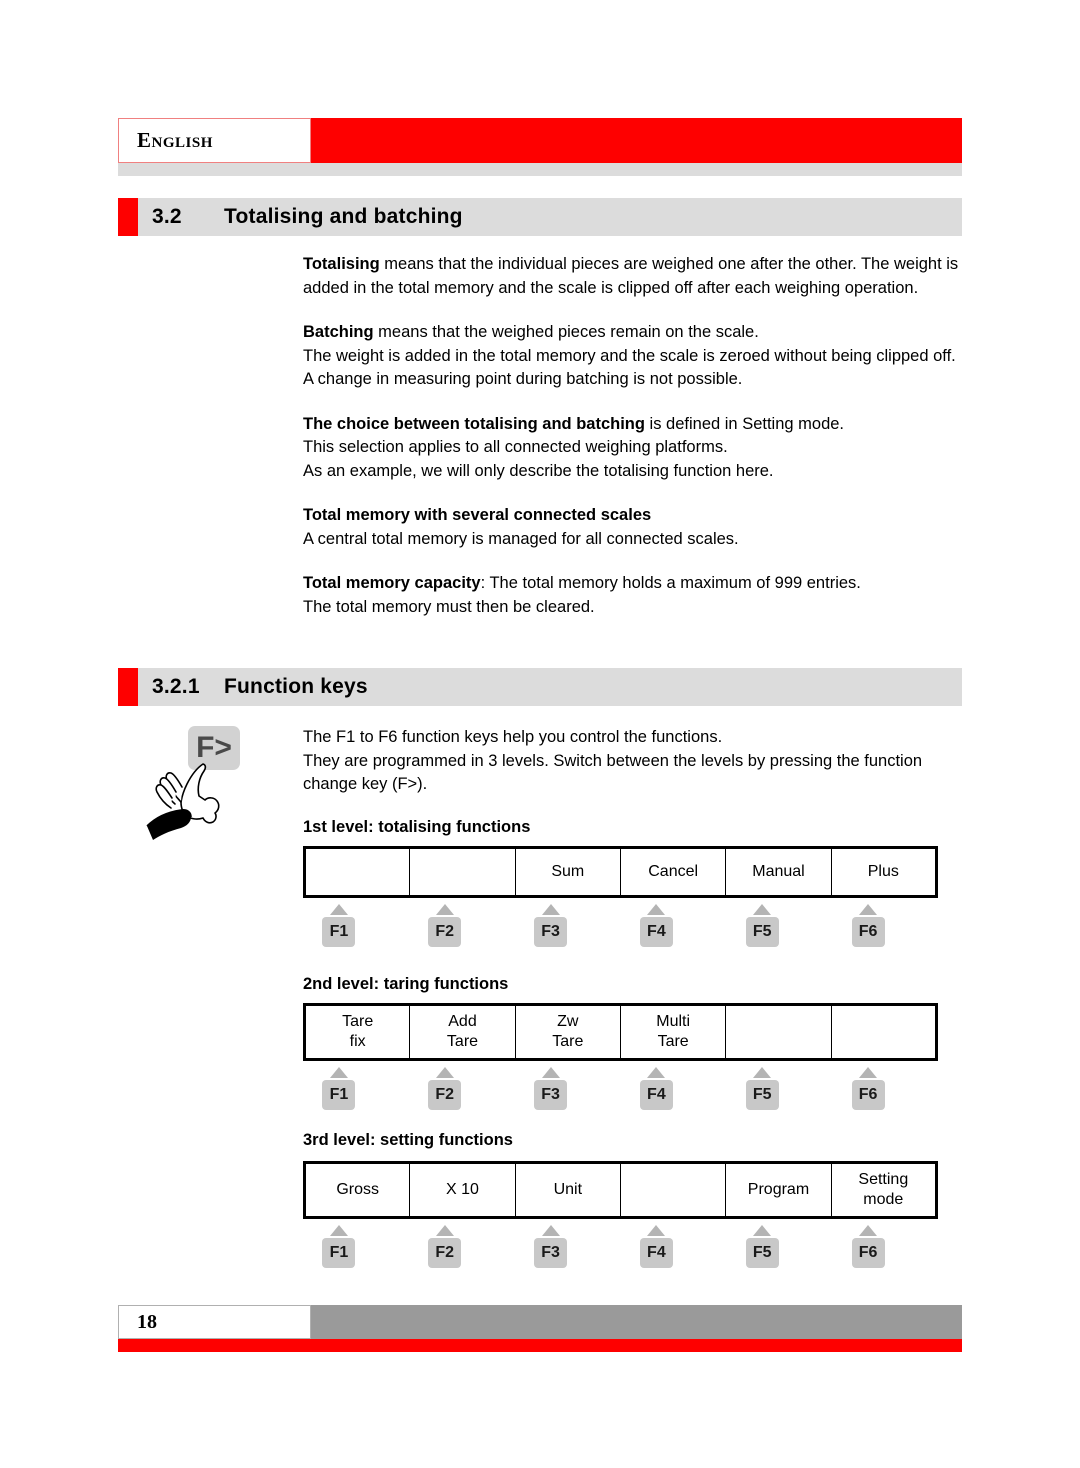 Image resolution: width=1080 pixels, height=1468 pixels. What do you see at coordinates (567, 872) in the screenshot?
I see `fk-cell-f3: Sum` at bounding box center [567, 872].